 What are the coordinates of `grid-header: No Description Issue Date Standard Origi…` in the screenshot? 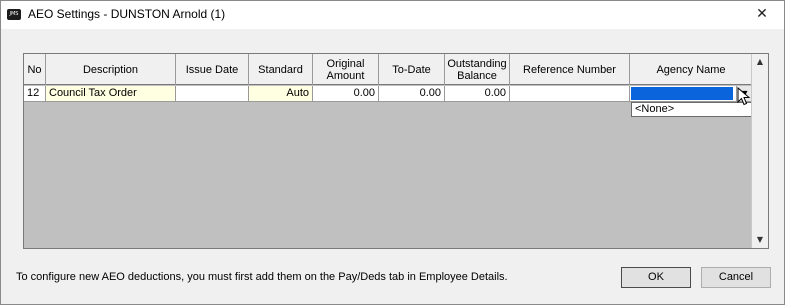 It's located at (388, 69).